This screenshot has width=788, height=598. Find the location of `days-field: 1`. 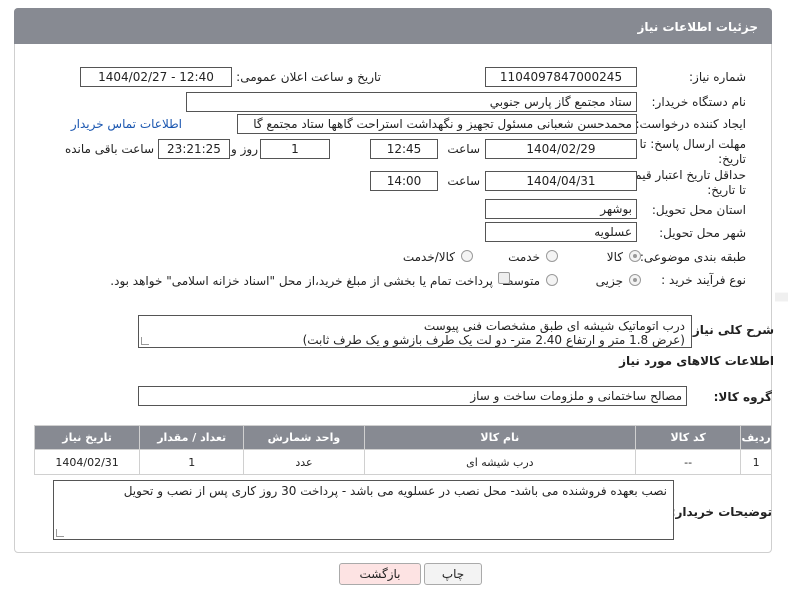

days-field: 1 is located at coordinates (295, 149).